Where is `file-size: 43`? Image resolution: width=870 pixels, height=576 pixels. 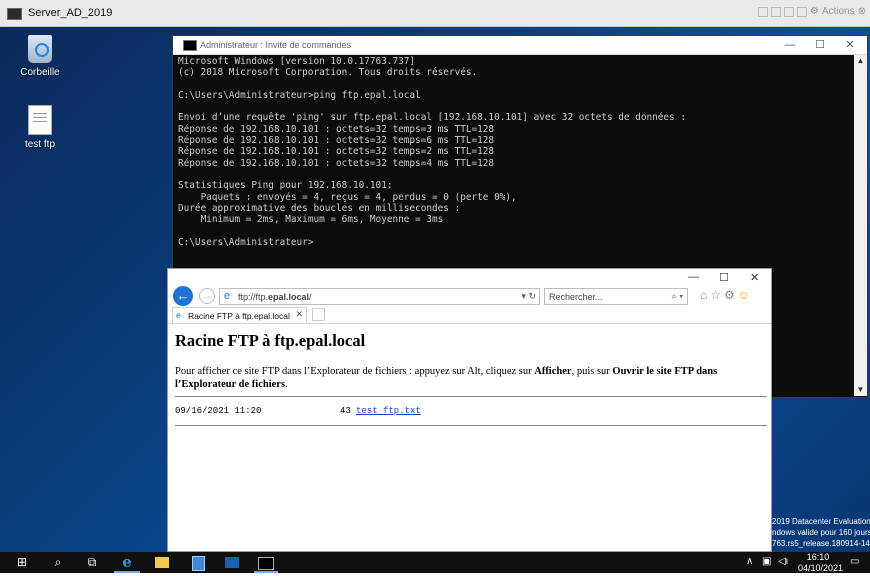 file-size: 43 is located at coordinates (345, 411).